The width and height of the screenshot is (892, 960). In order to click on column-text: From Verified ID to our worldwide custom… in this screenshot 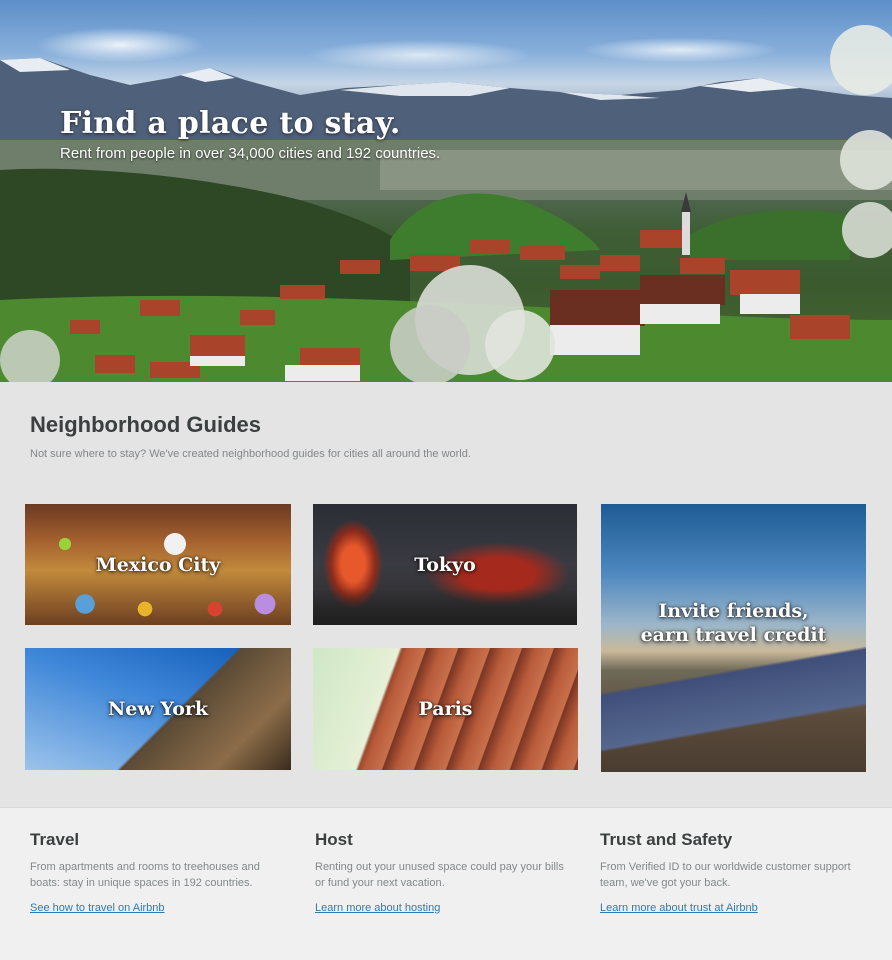, I will do `click(725, 875)`.